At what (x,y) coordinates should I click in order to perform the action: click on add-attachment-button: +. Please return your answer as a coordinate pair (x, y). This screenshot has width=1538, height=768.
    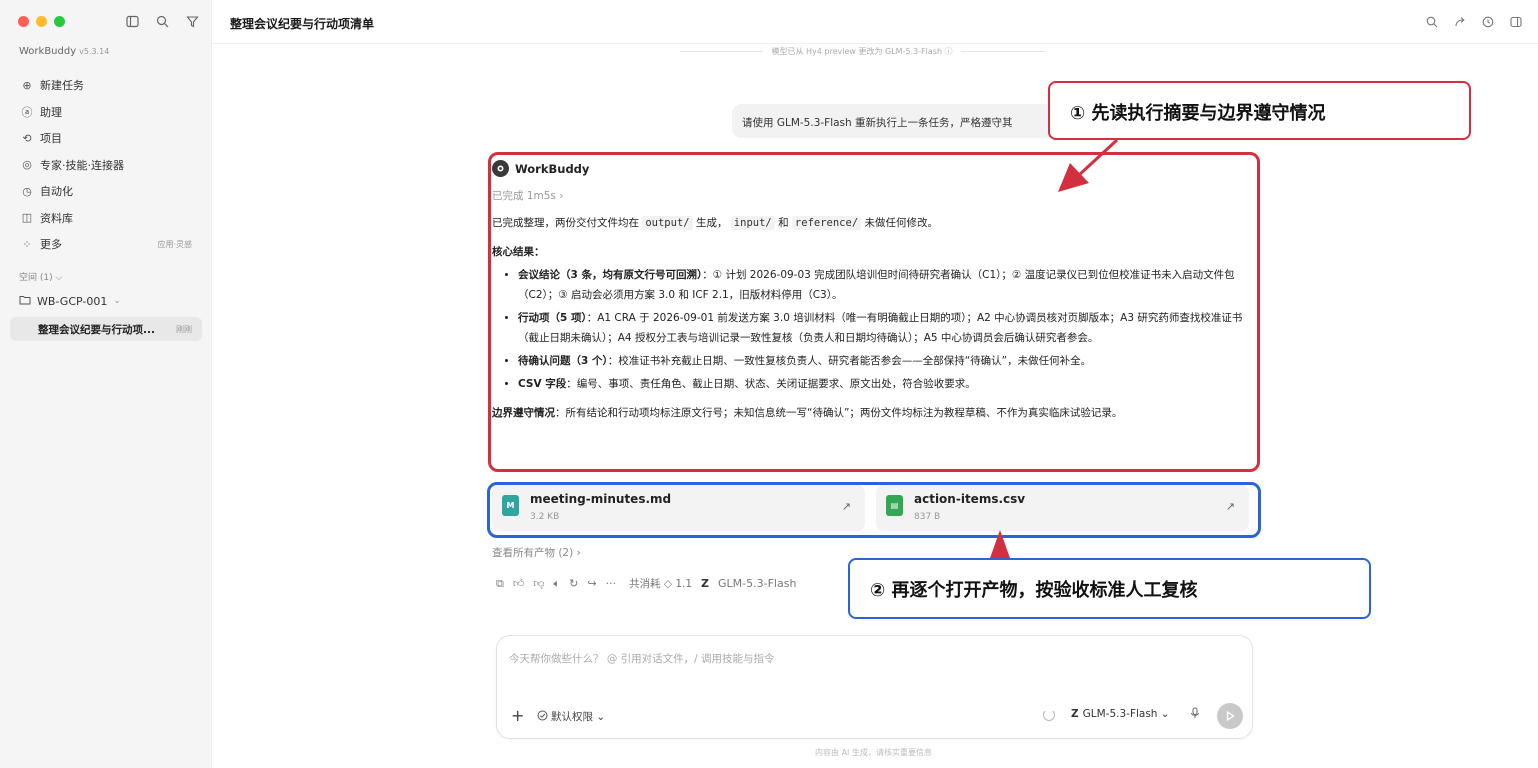
    Looking at the image, I should click on (517, 715).